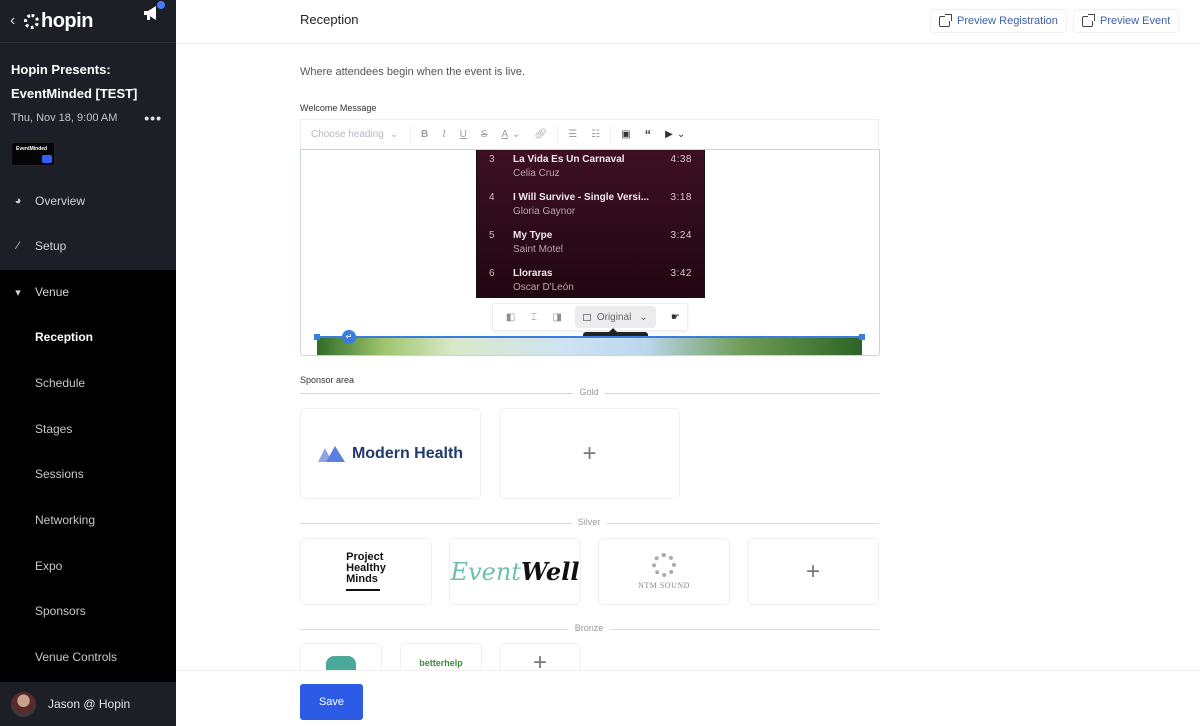 The image size is (1200, 726). I want to click on event-thumb-text: EventMinded, so click(32, 149).